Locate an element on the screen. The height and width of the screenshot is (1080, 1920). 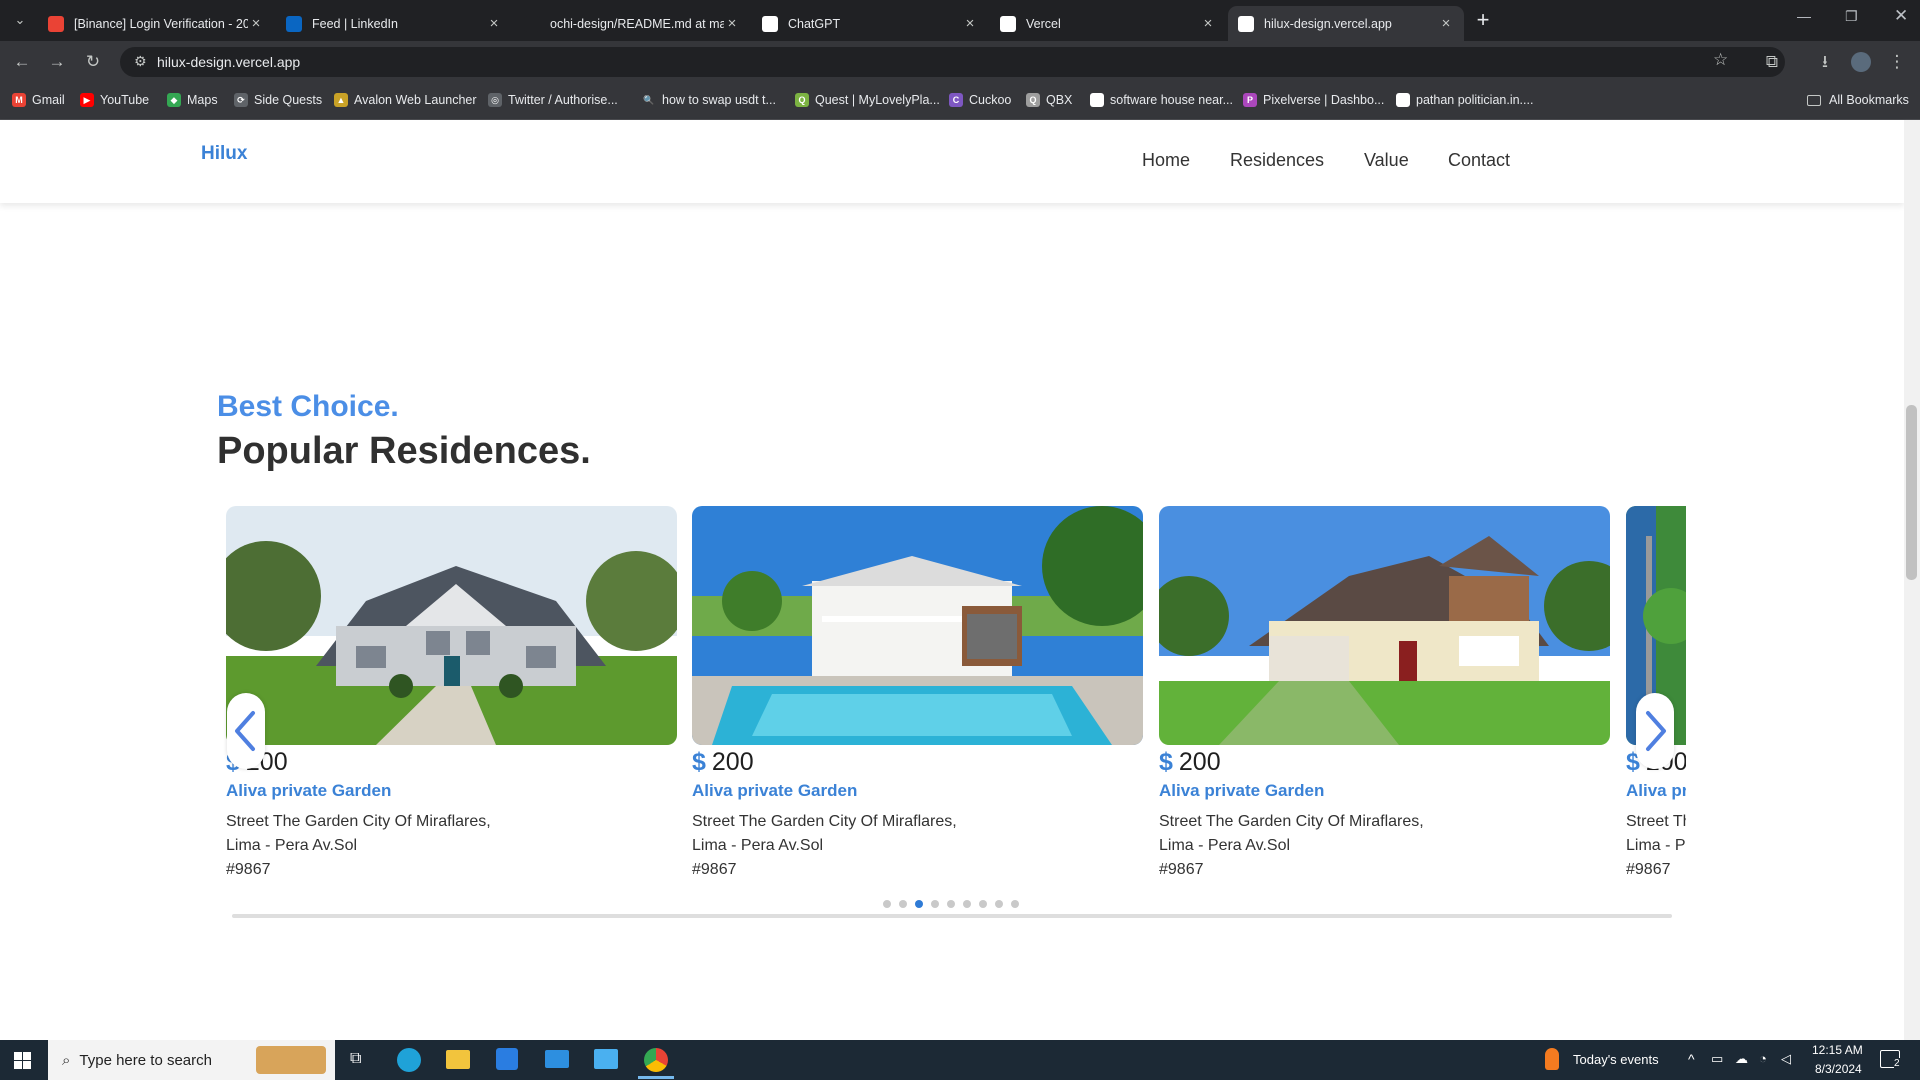
task-view-icon: ⧉ is located at coordinates (355, 1059).